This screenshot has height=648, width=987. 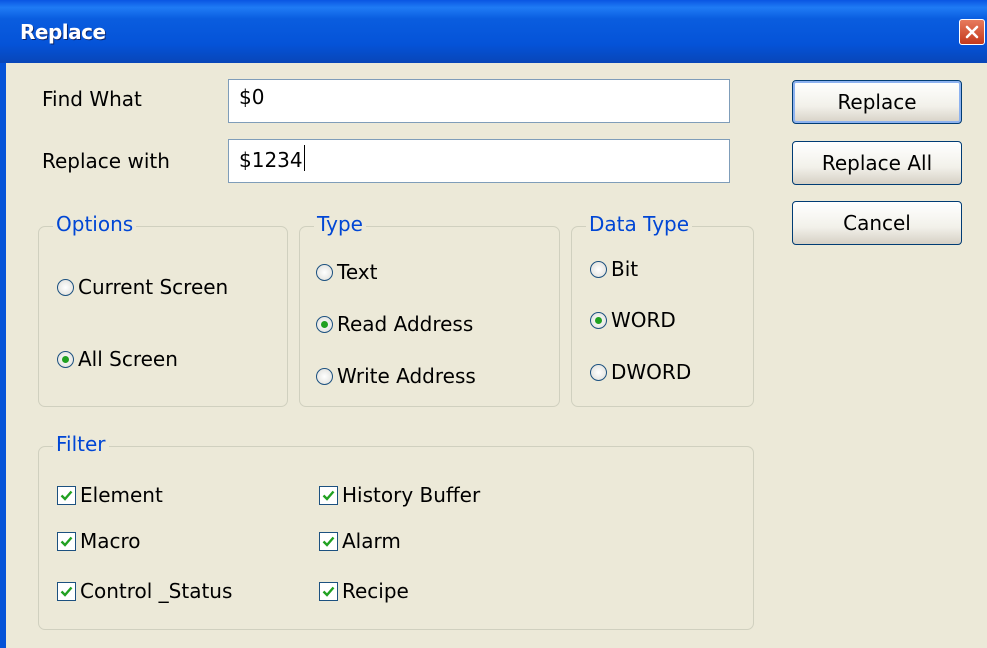 What do you see at coordinates (639, 224) in the screenshot?
I see `data-type-group-title: Data Type` at bounding box center [639, 224].